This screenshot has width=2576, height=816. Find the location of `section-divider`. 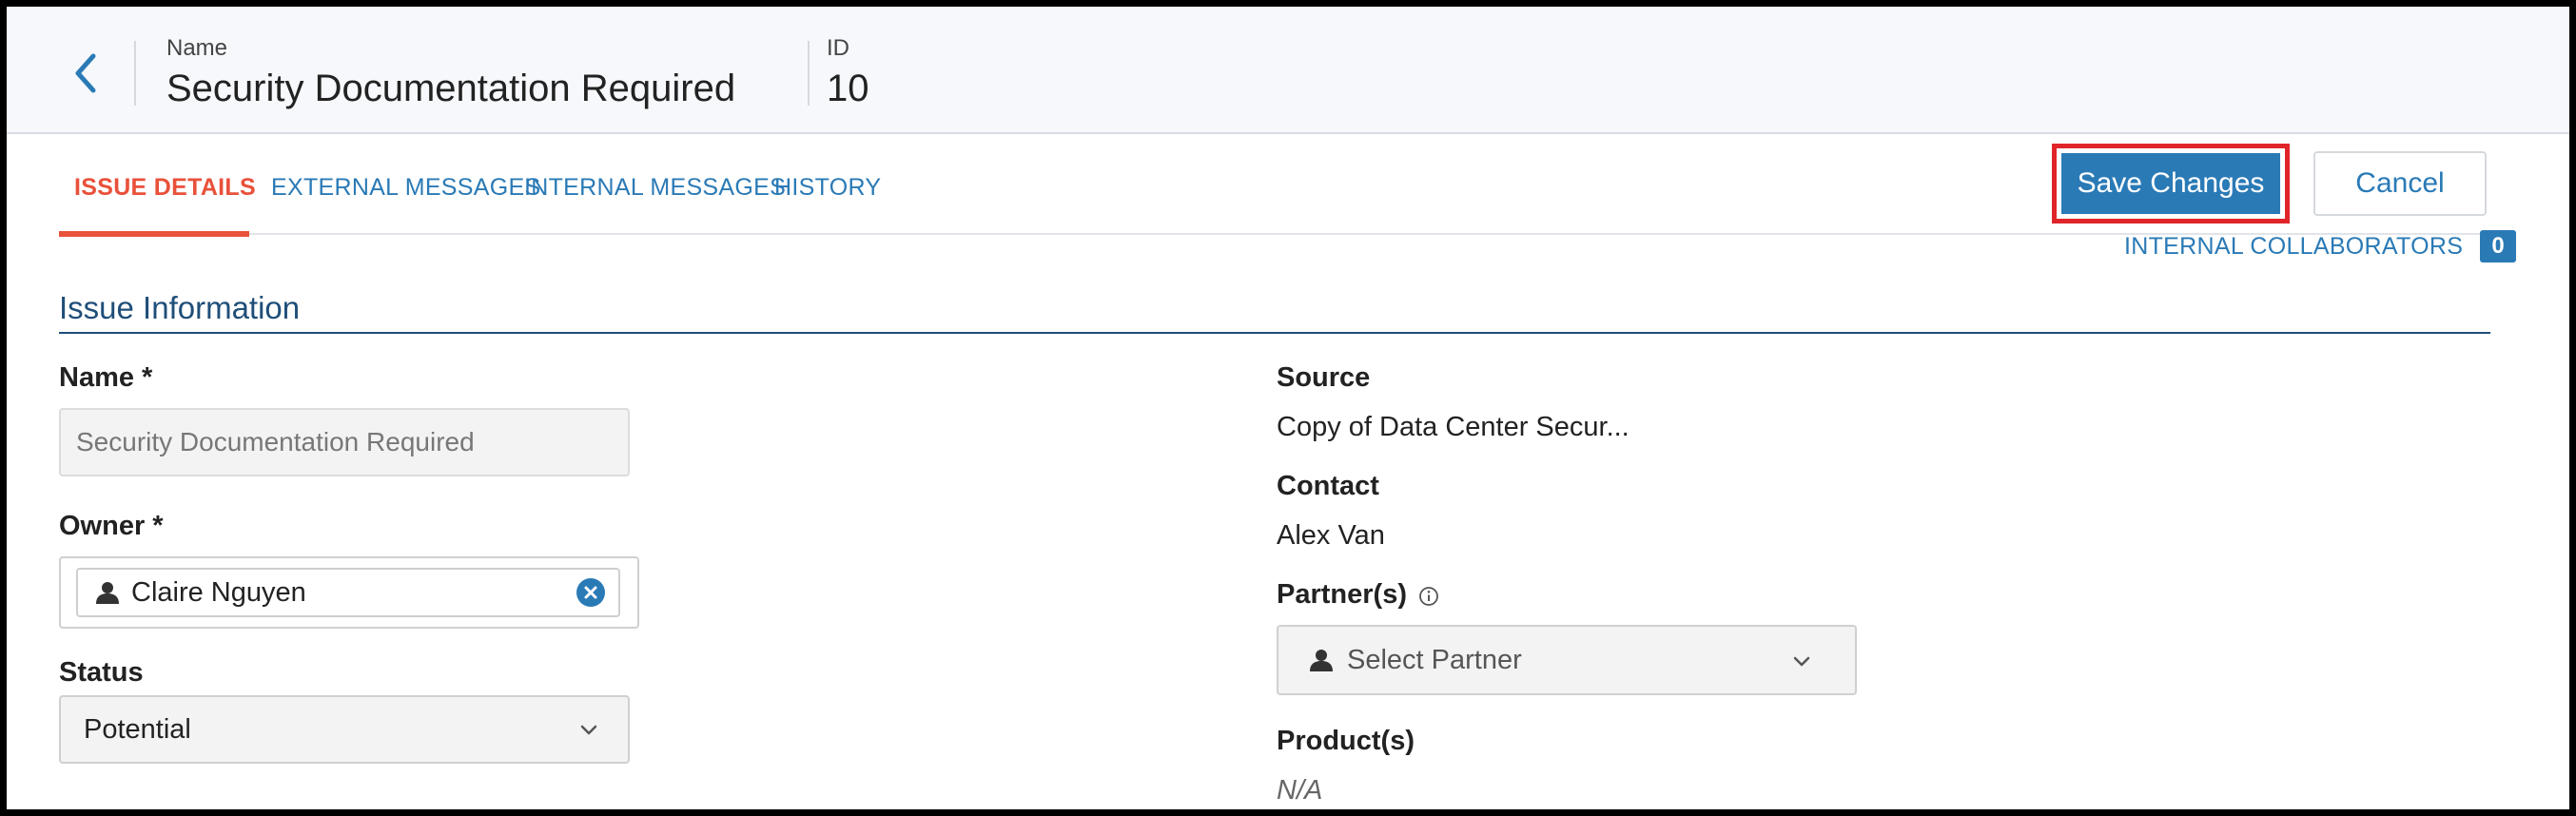

section-divider is located at coordinates (1274, 333).